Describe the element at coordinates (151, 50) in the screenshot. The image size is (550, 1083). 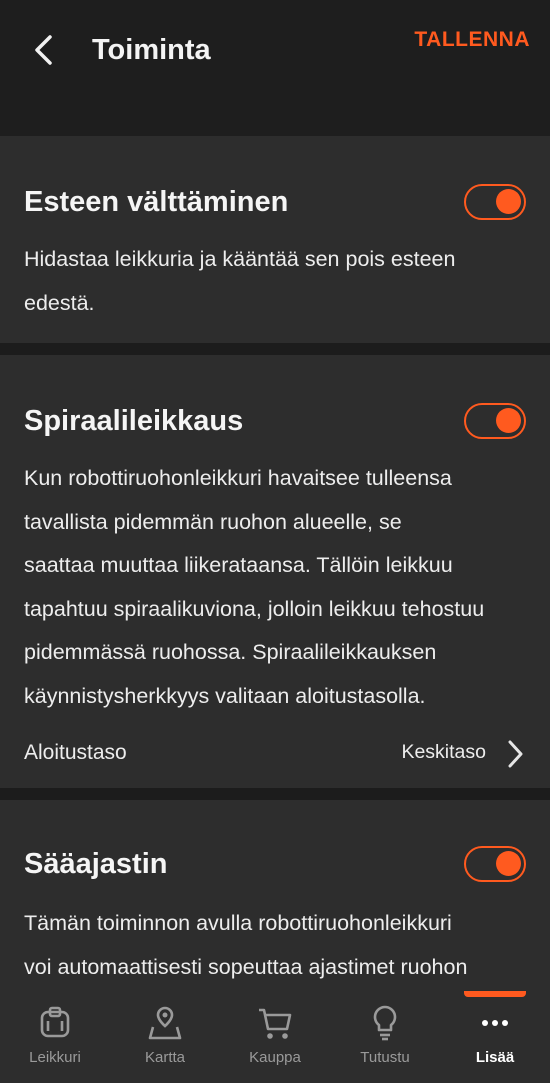
I see `page-title: Toiminta` at that location.